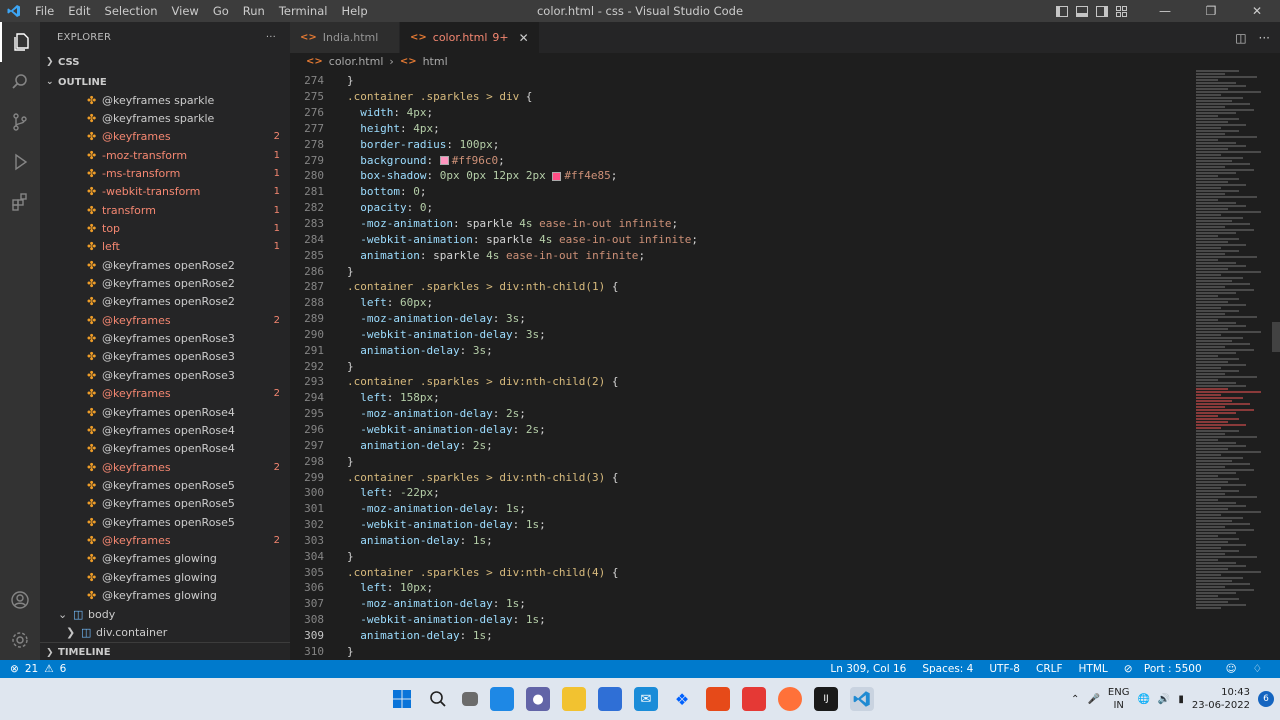  What do you see at coordinates (538, 699) in the screenshot?
I see `teams-chat-icon: ●` at bounding box center [538, 699].